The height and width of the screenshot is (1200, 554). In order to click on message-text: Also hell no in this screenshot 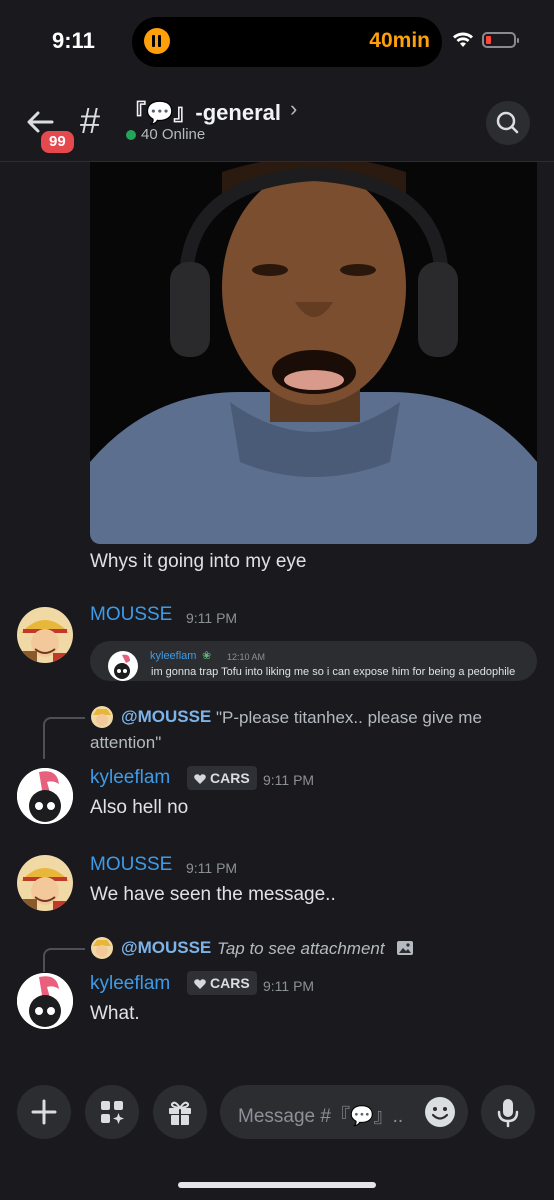, I will do `click(139, 807)`.